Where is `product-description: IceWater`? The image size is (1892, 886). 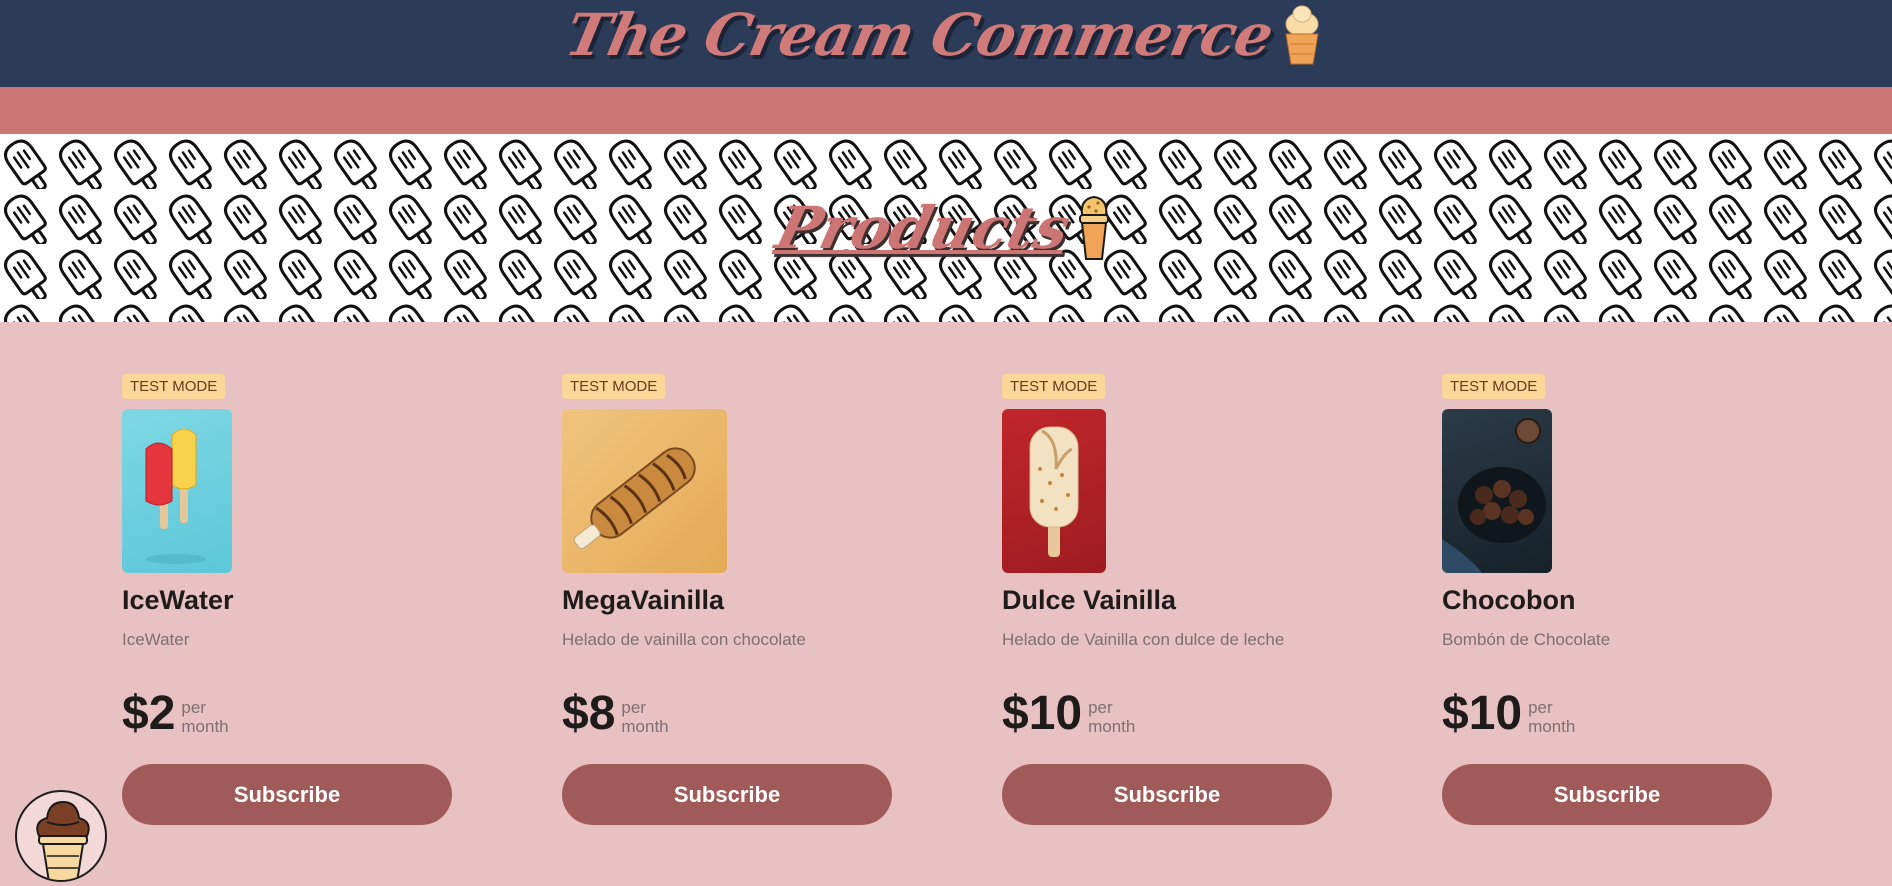 product-description: IceWater is located at coordinates (156, 639).